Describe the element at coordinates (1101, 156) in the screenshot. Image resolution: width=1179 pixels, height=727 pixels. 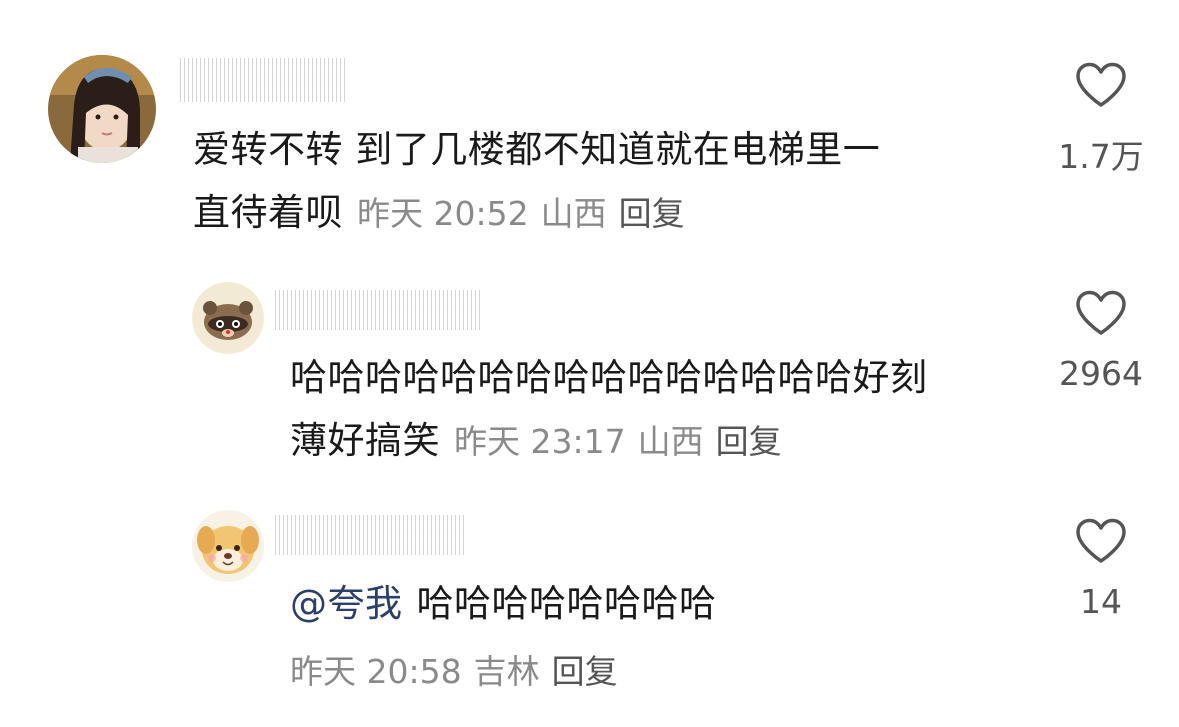
I see `like-count: 1.7万` at that location.